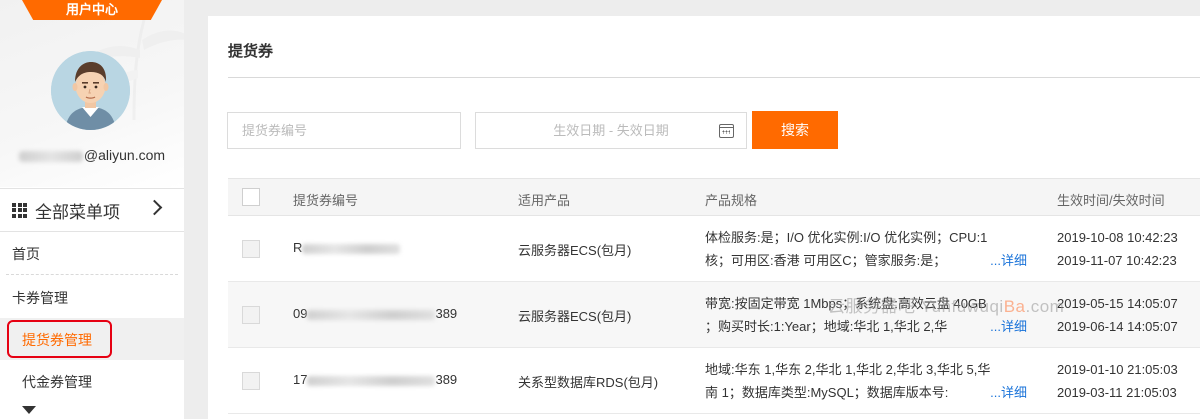  I want to click on voucher-number-placeholder: 提货券编号, so click(275, 130).